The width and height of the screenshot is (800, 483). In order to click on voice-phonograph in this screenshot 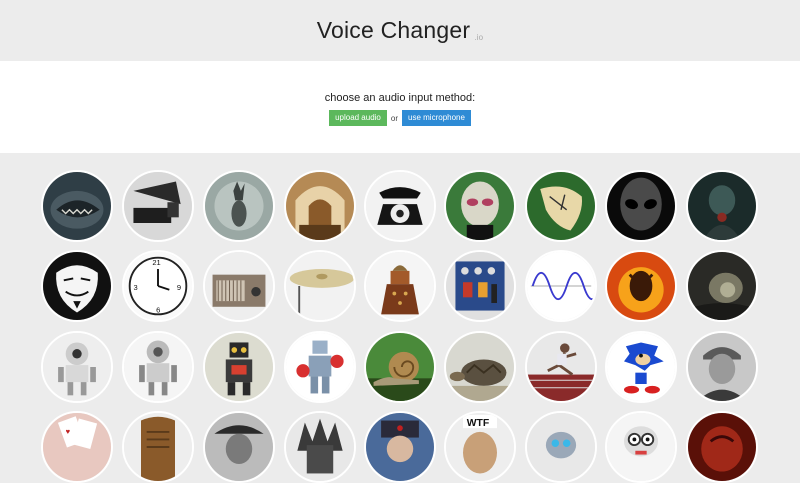, I will do `click(158, 206)`.